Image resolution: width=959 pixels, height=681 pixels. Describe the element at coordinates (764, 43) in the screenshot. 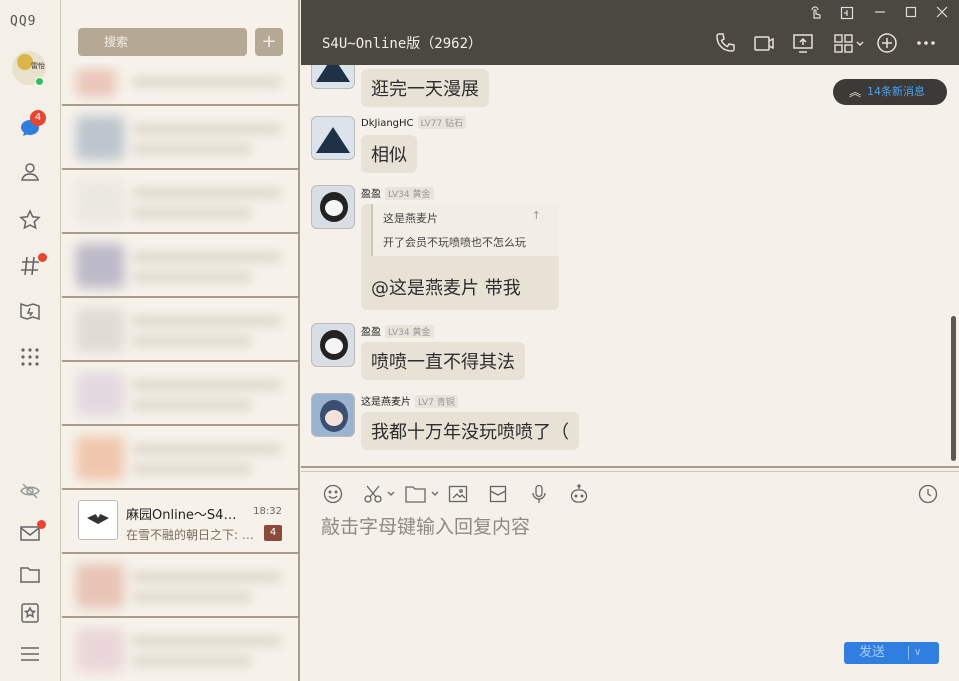

I see `video-call-icon` at that location.